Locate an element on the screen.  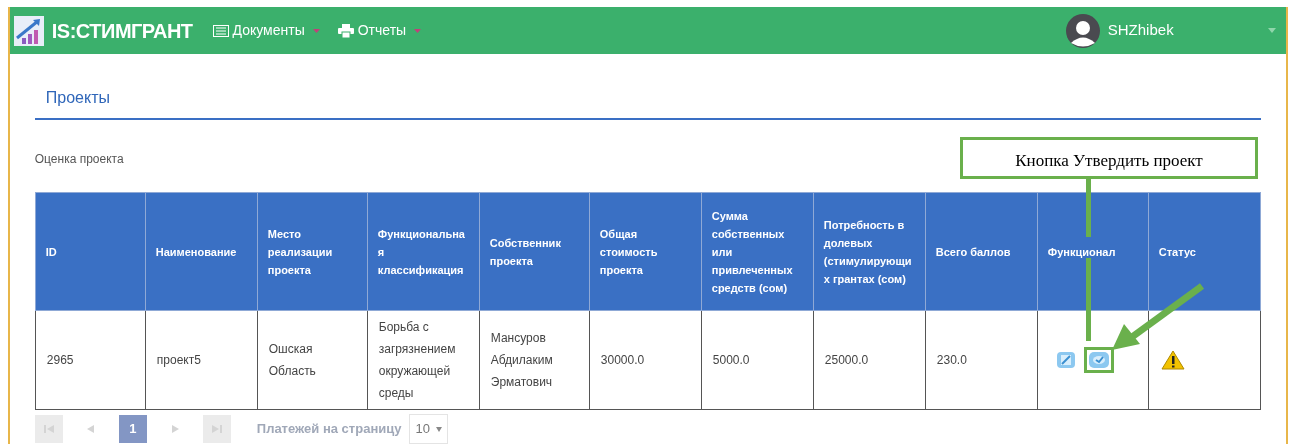
column-header: Наименование is located at coordinates (201, 251).